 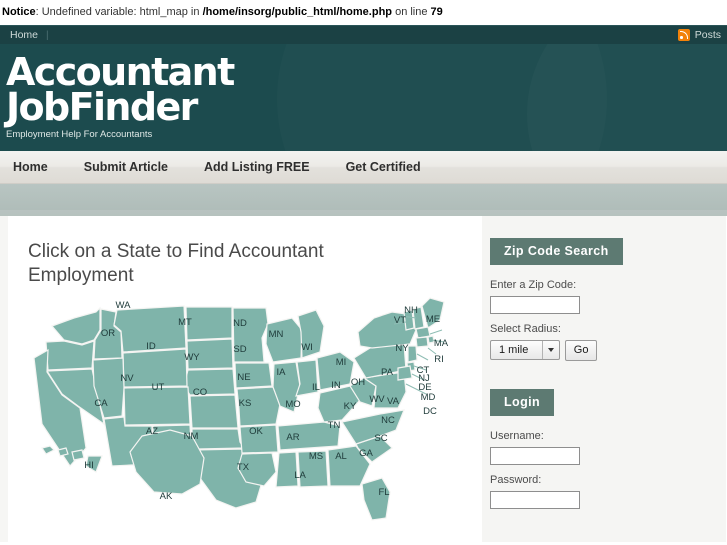 What do you see at coordinates (358, 382) in the screenshot?
I see `map-label-oh: OH` at bounding box center [358, 382].